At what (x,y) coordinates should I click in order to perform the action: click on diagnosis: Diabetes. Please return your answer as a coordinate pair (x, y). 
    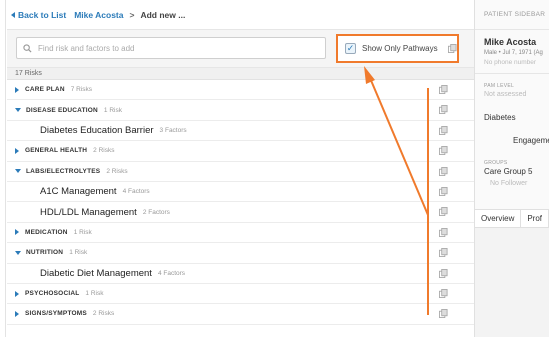
    Looking at the image, I should click on (500, 117).